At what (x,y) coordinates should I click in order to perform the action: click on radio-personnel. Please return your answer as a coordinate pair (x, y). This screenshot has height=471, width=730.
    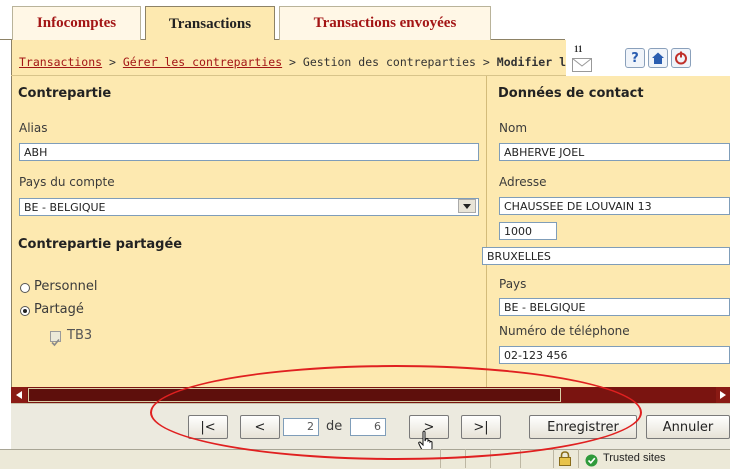
    Looking at the image, I should click on (25, 288).